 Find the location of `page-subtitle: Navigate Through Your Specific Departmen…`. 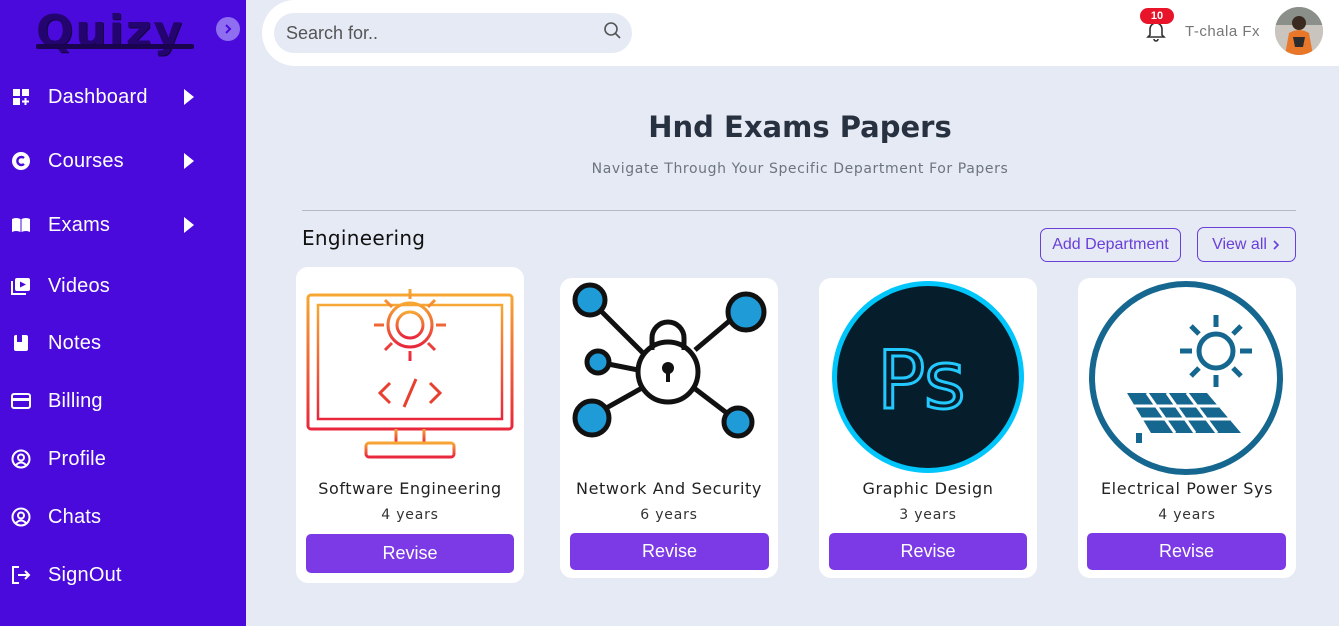

page-subtitle: Navigate Through Your Specific Departmen… is located at coordinates (800, 169).